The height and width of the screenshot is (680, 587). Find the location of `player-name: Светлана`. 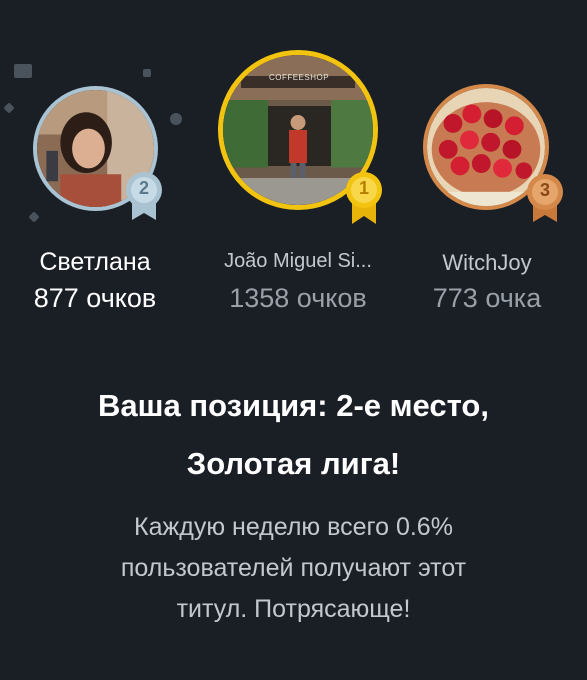

player-name: Светлана is located at coordinates (95, 262).